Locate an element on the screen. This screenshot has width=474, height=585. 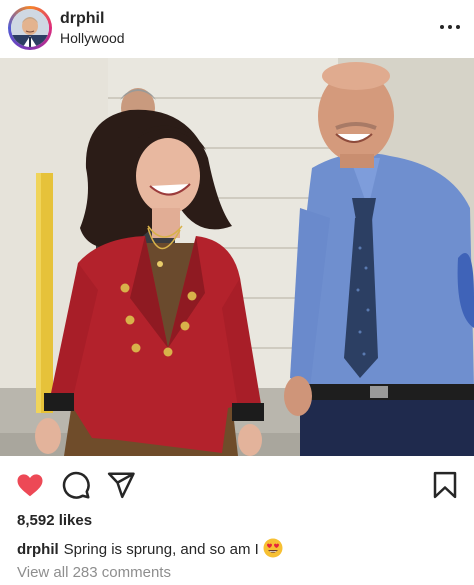
caption-text: Spring is sprung, and so am I is located at coordinates (161, 549).